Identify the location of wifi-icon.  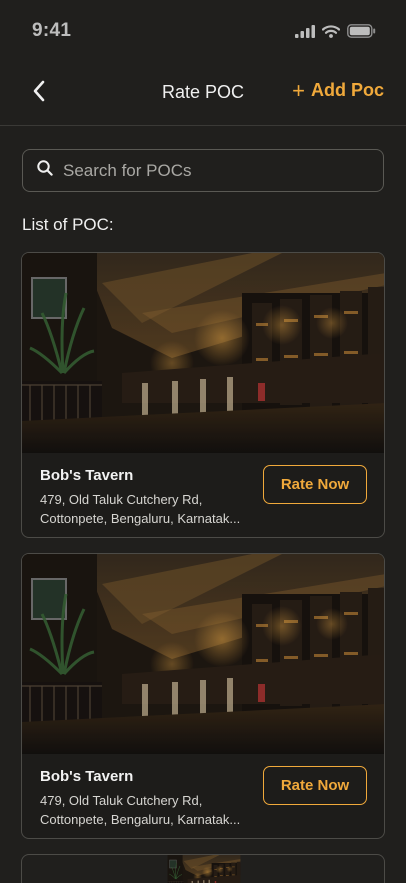
(331, 33).